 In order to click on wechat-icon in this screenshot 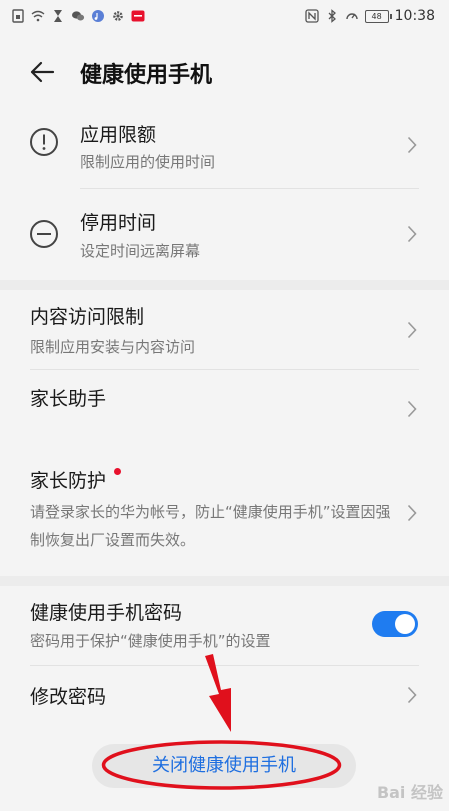, I will do `click(78, 16)`.